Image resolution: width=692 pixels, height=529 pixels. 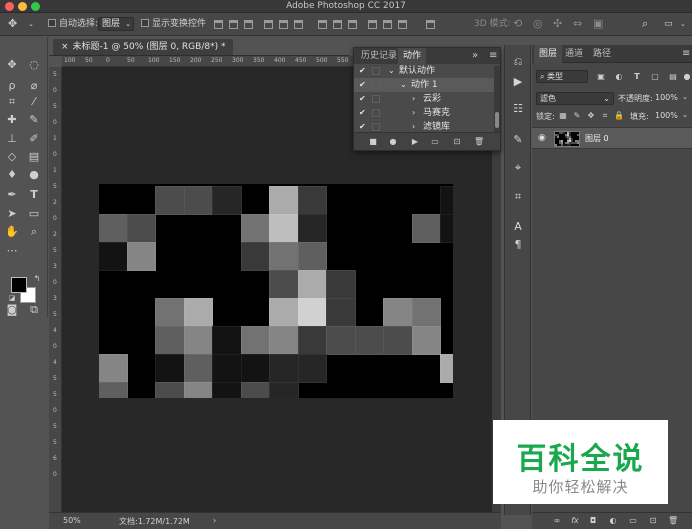 I want to click on clone-source-panel-icon: ⌖, so click(x=518, y=168).